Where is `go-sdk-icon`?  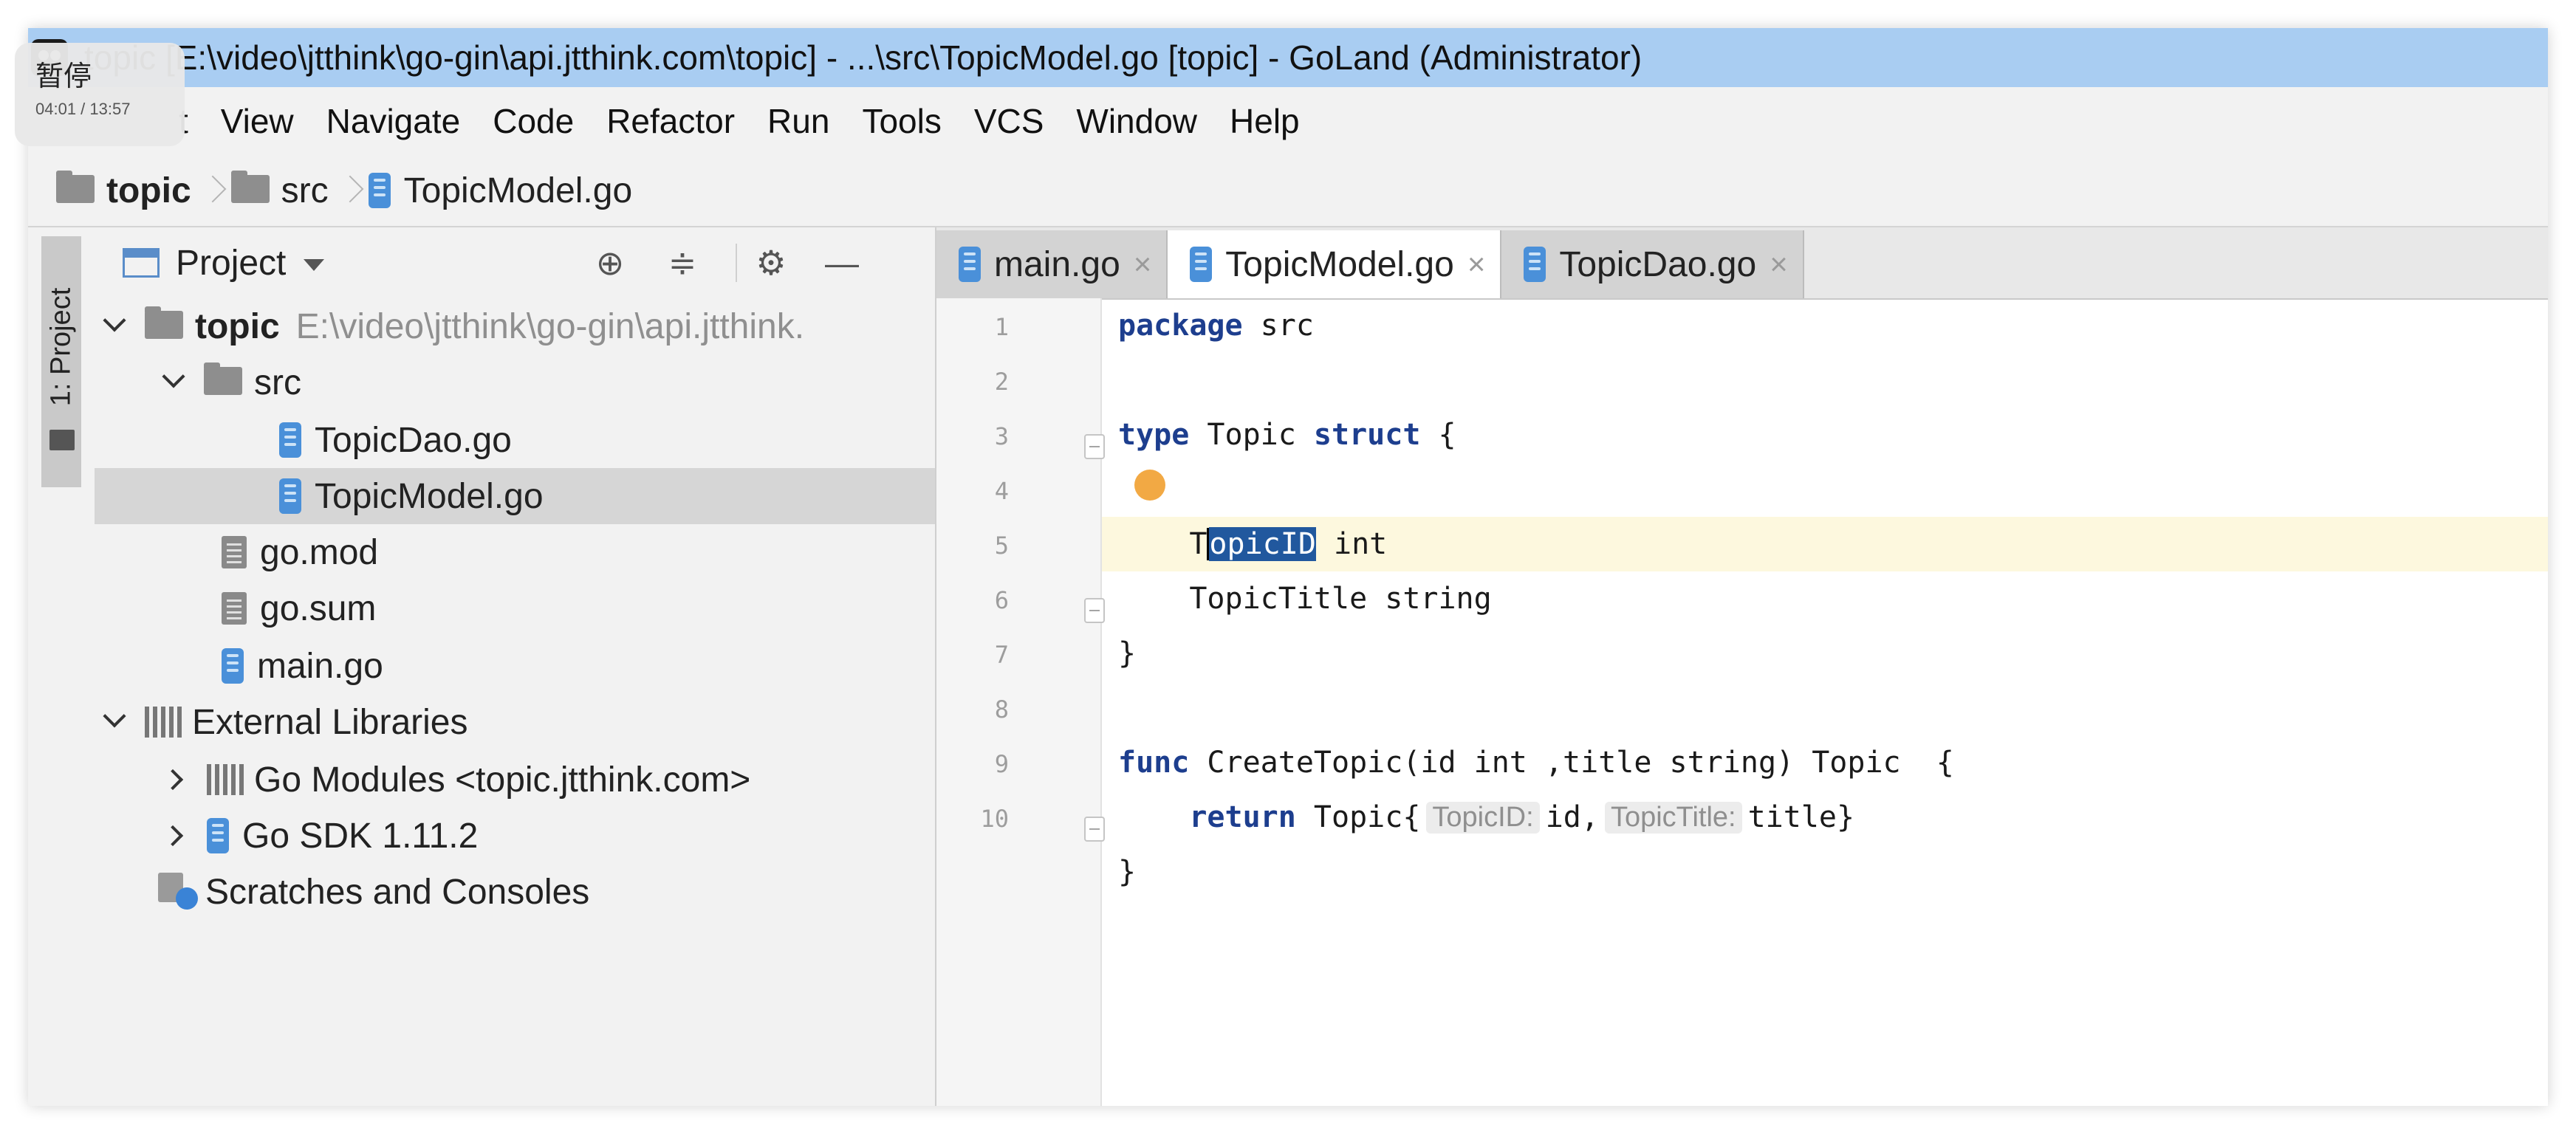 go-sdk-icon is located at coordinates (218, 835).